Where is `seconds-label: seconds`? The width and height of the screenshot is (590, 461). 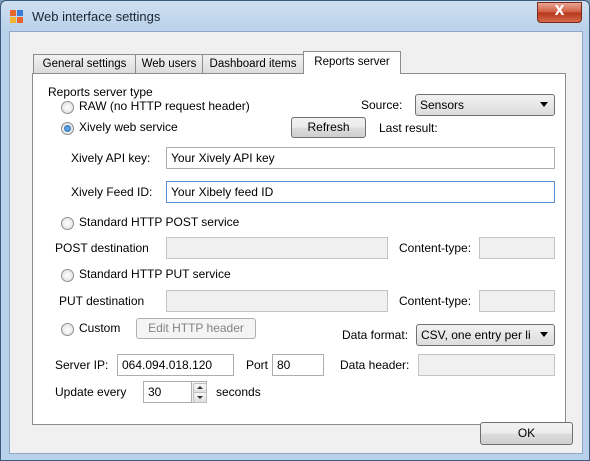 seconds-label: seconds is located at coordinates (238, 392).